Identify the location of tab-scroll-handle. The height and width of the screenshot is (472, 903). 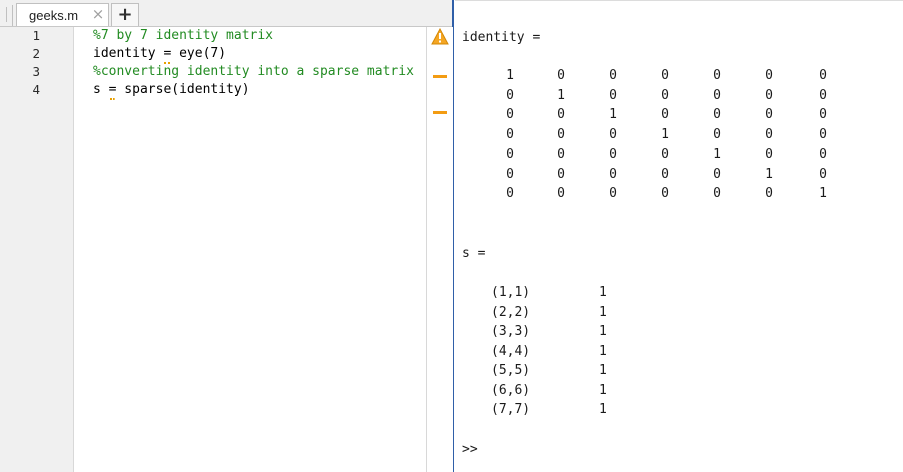
(6, 15).